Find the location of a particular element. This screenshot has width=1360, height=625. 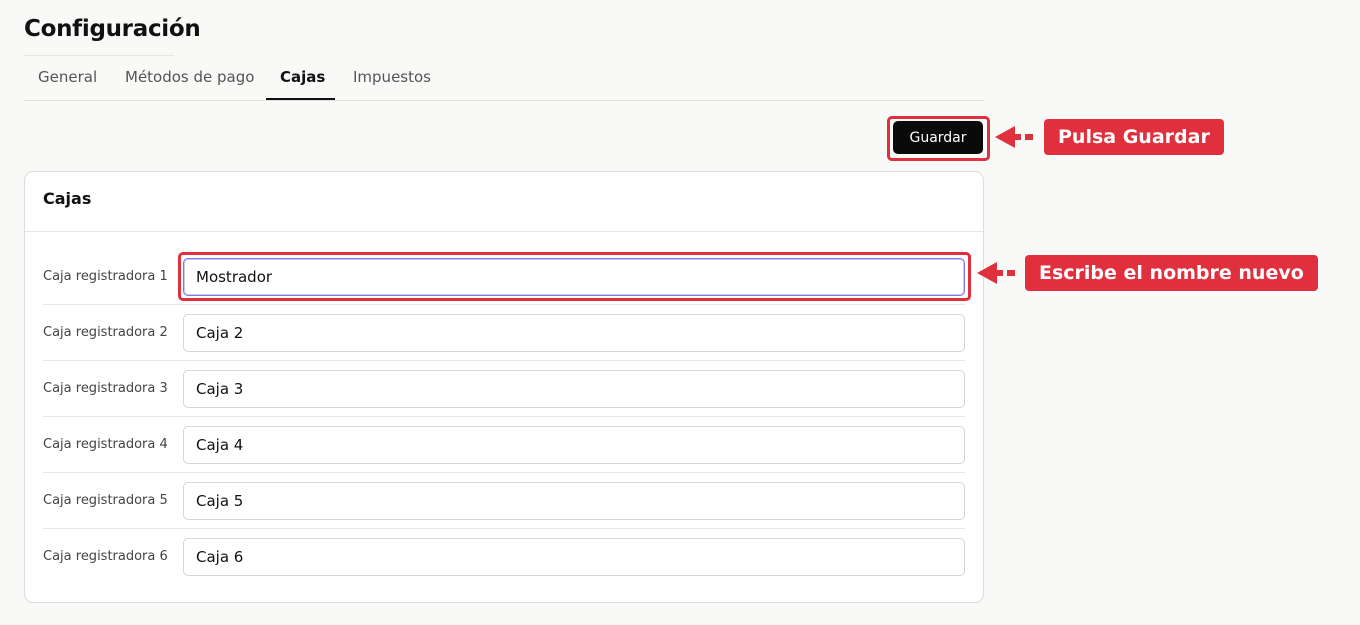

register-label: Caja registradora 5 is located at coordinates (105, 500).